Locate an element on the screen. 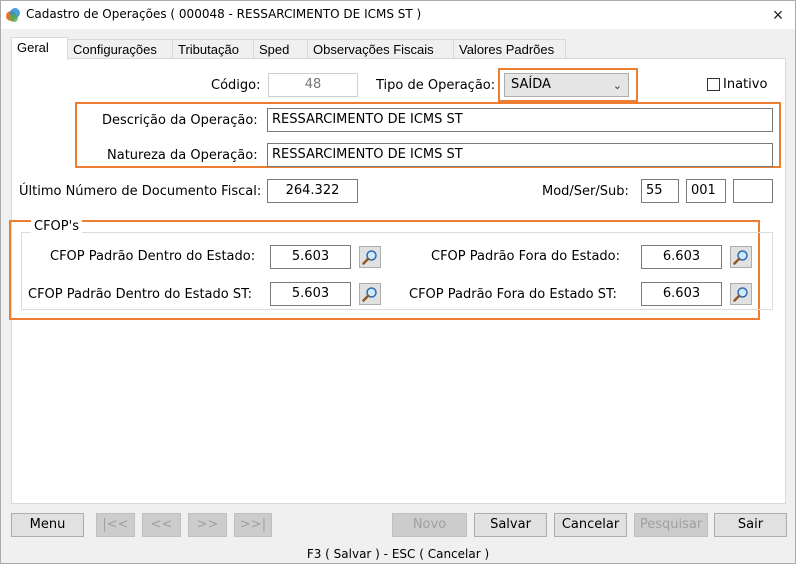 The width and height of the screenshot is (796, 564). tab-sped: Sped is located at coordinates (280, 49).